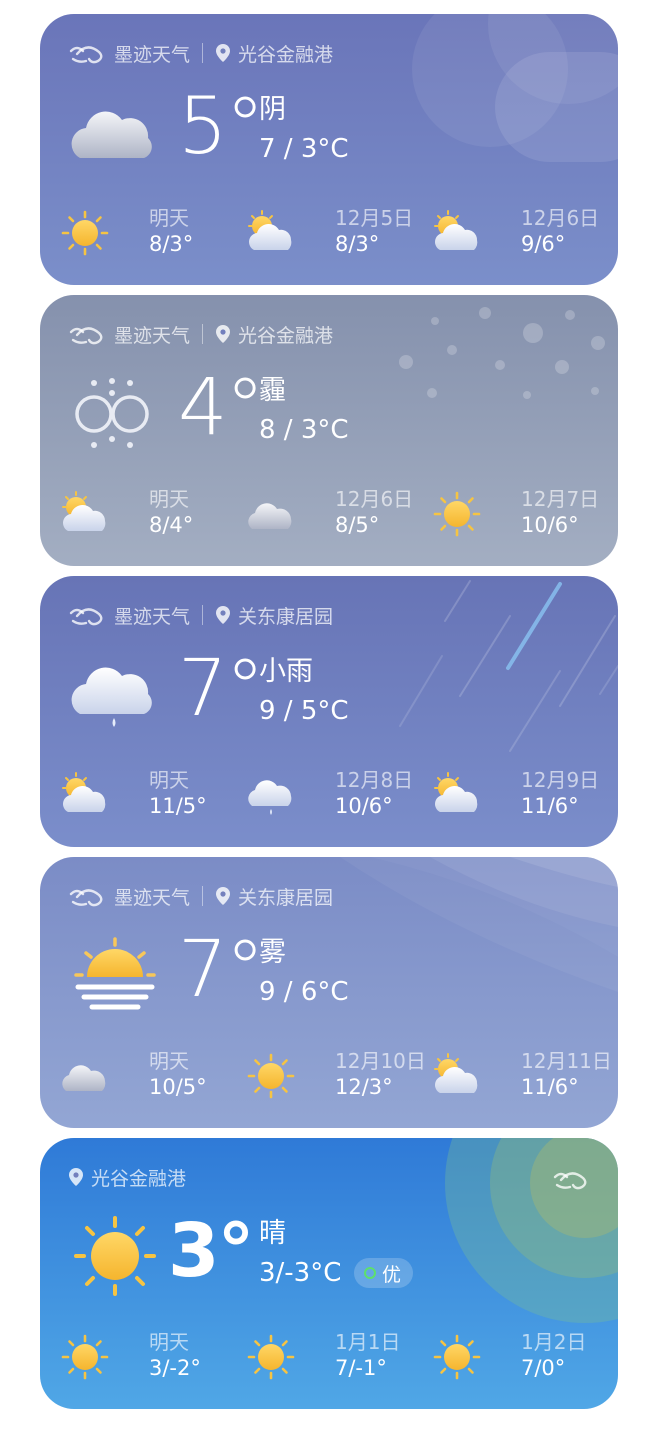 Image resolution: width=658 pixels, height=1433 pixels. I want to click on forecast-day: 明天 3/-2°, so click(145, 1358).